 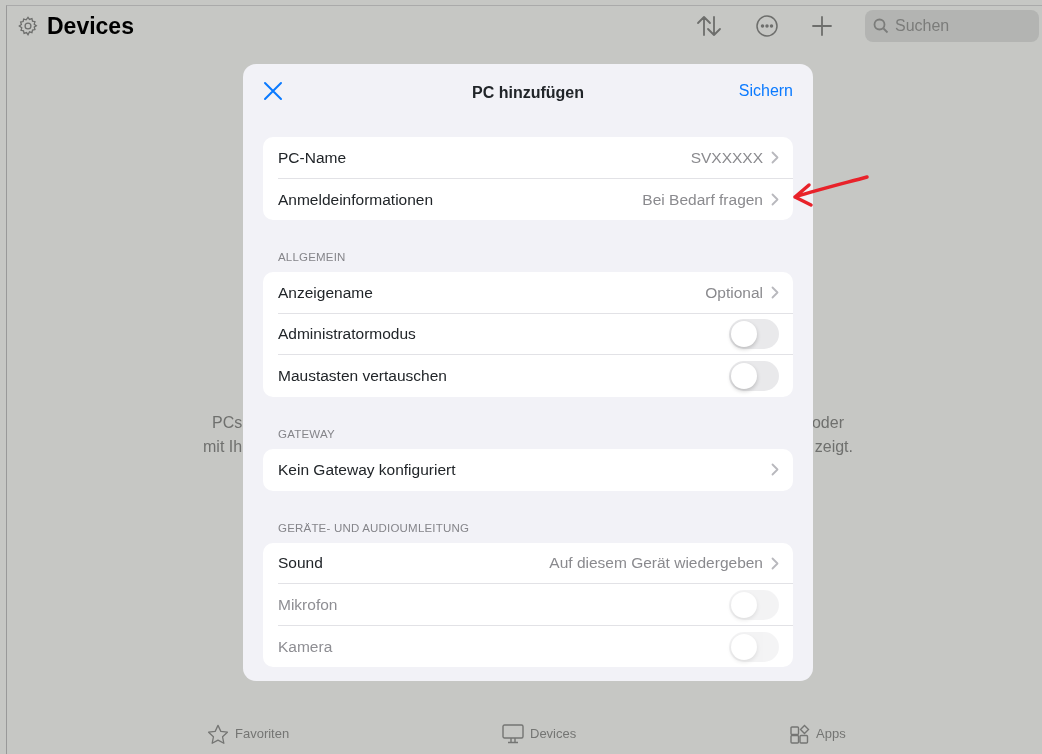 What do you see at coordinates (702, 199) in the screenshot?
I see `setting-value: Bei Bedarf fragen` at bounding box center [702, 199].